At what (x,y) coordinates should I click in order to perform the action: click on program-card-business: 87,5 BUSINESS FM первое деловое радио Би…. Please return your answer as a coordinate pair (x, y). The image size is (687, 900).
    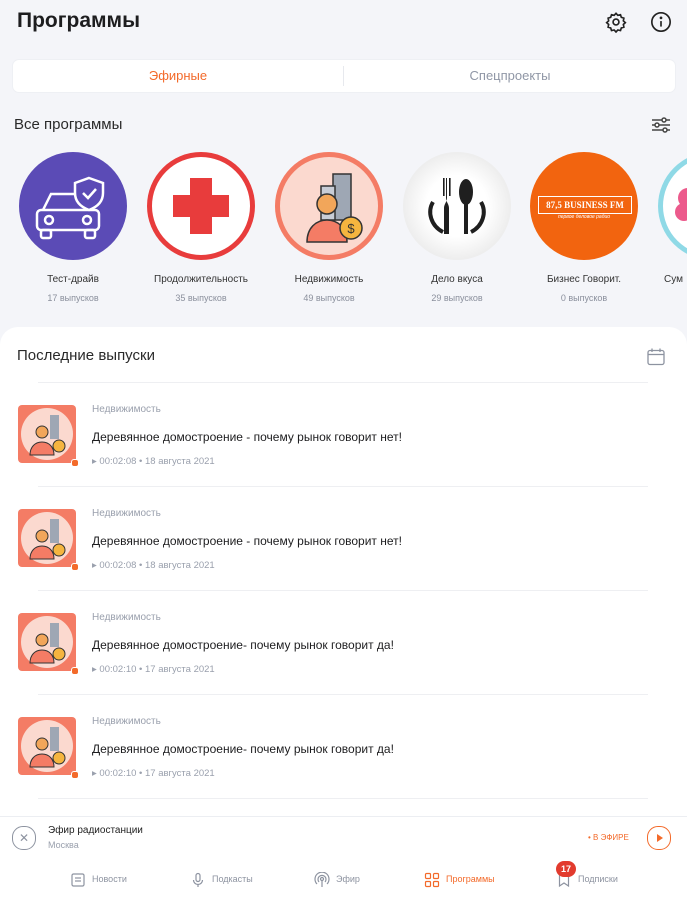
    Looking at the image, I should click on (584, 227).